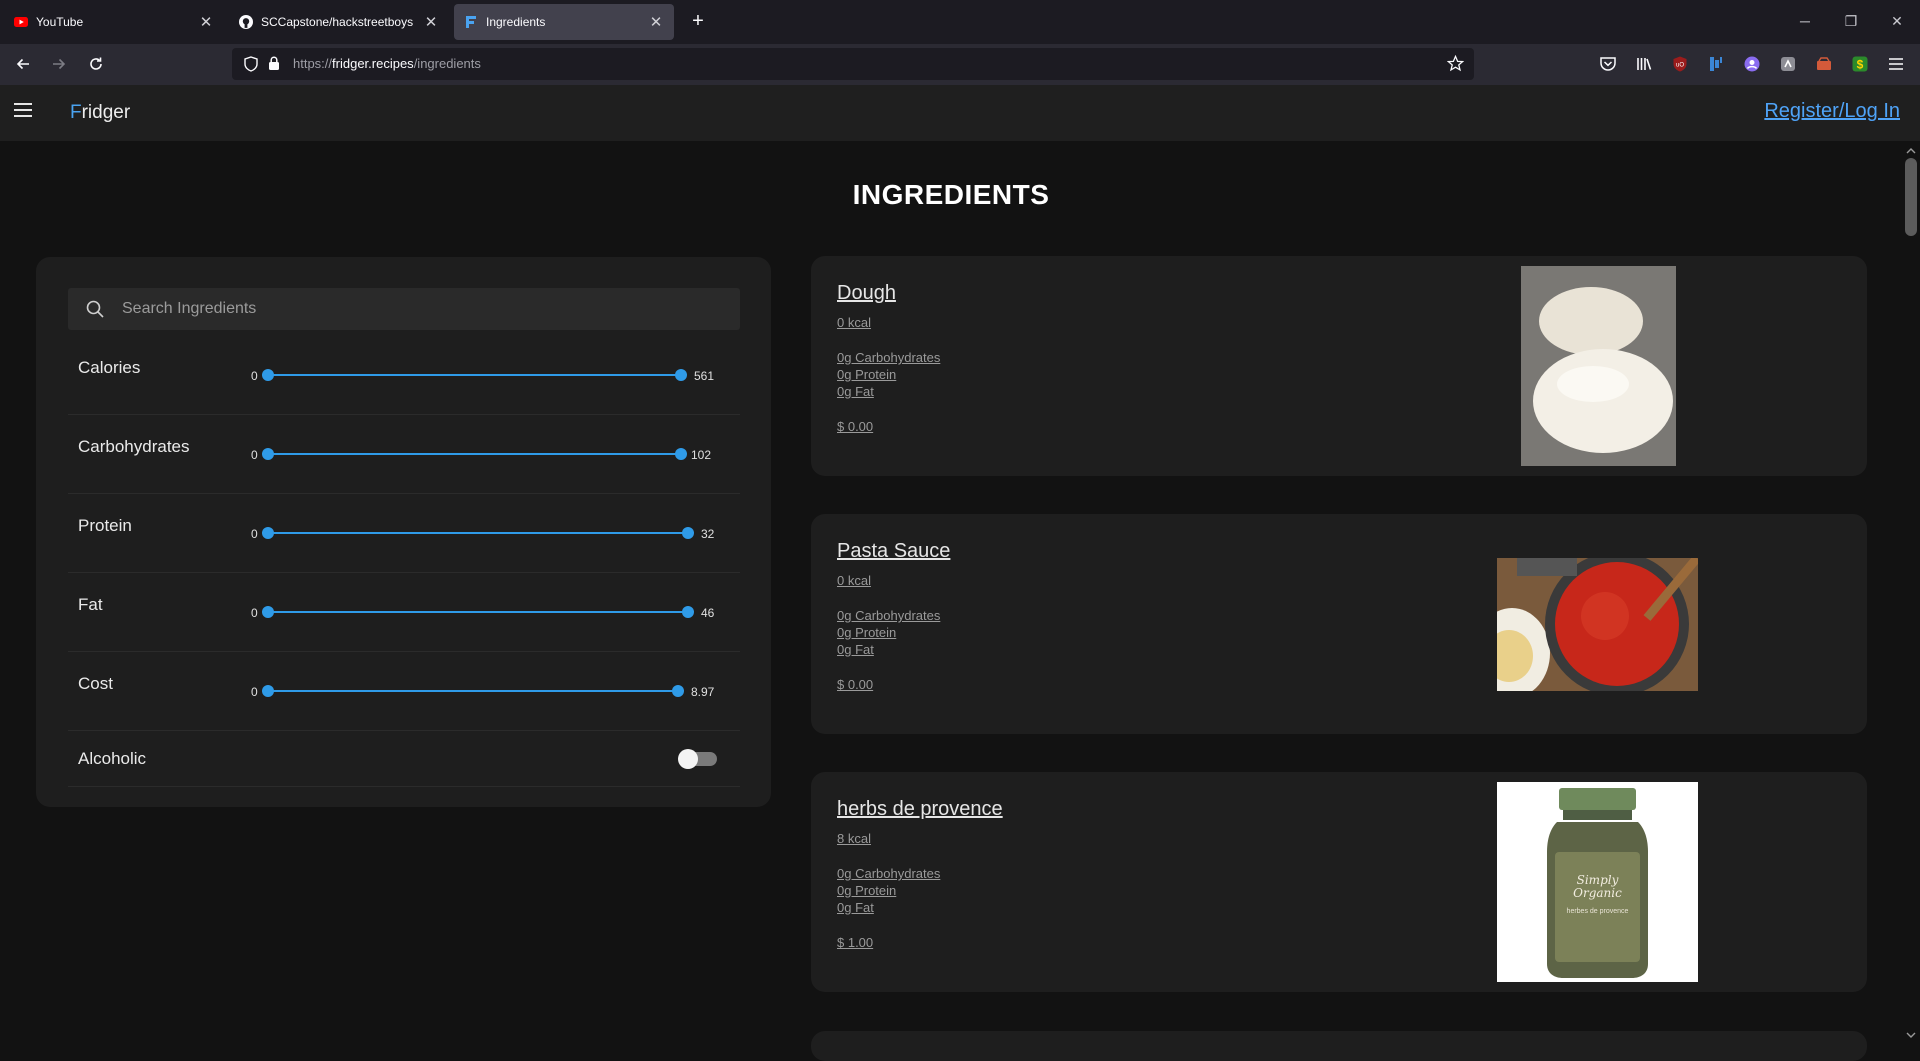 Image resolution: width=1920 pixels, height=1061 pixels. What do you see at coordinates (471, 22) in the screenshot?
I see `fridger-icon` at bounding box center [471, 22].